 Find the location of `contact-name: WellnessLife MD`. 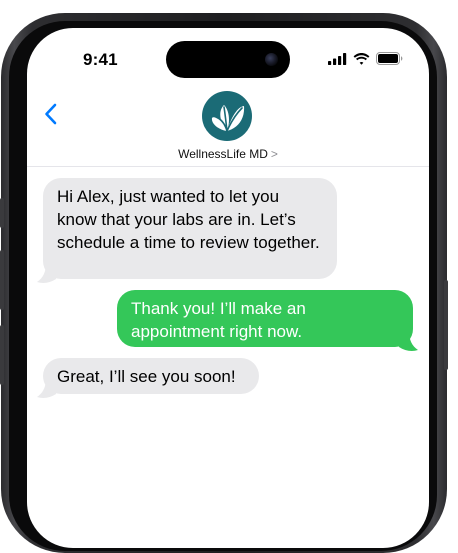

contact-name: WellnessLife MD is located at coordinates (223, 154).